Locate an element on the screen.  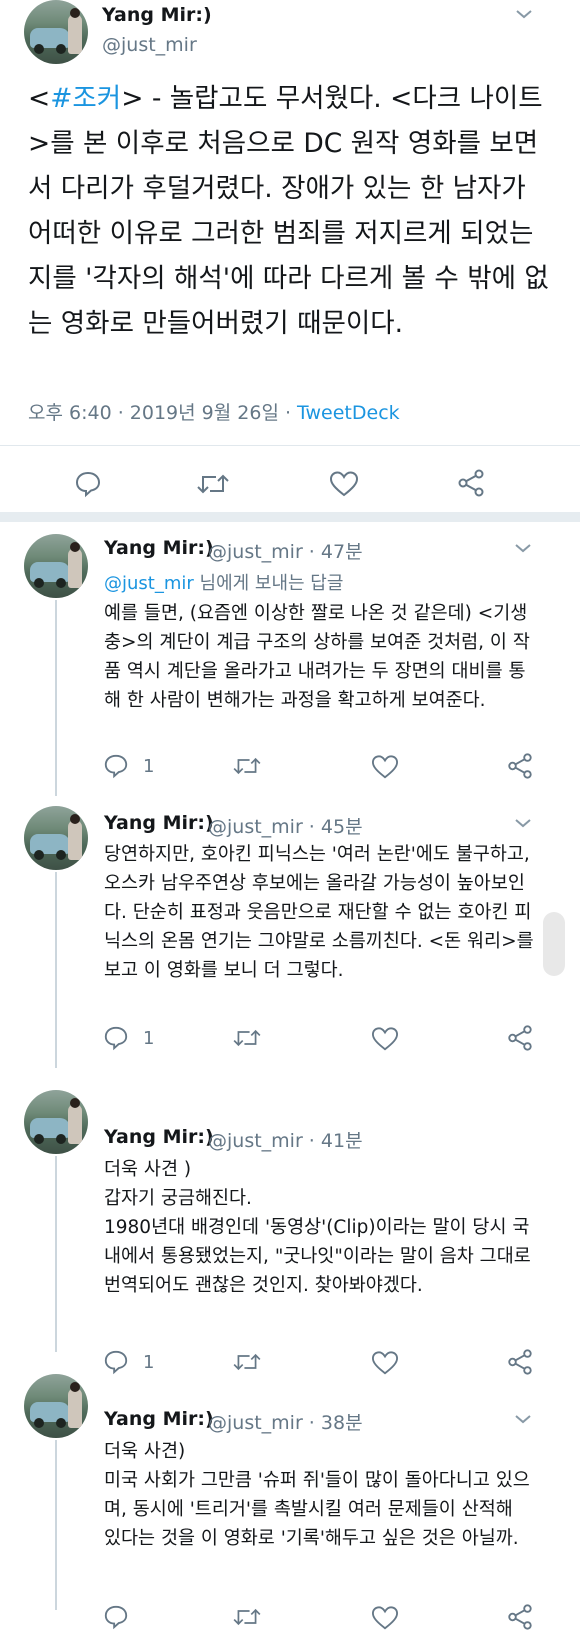
hashtag-link: #조커 is located at coordinates (85, 98).